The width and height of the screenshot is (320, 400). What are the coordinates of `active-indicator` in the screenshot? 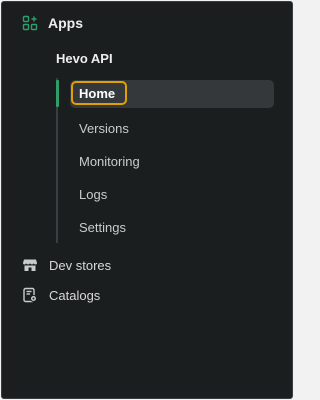 It's located at (57, 93).